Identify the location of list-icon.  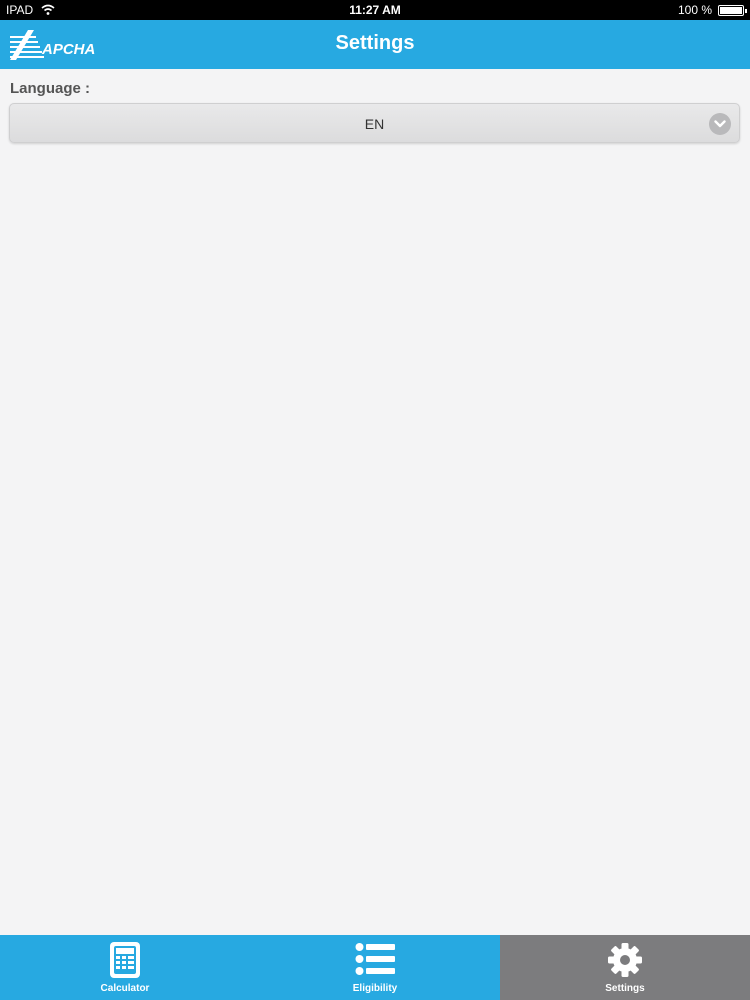
(375, 959).